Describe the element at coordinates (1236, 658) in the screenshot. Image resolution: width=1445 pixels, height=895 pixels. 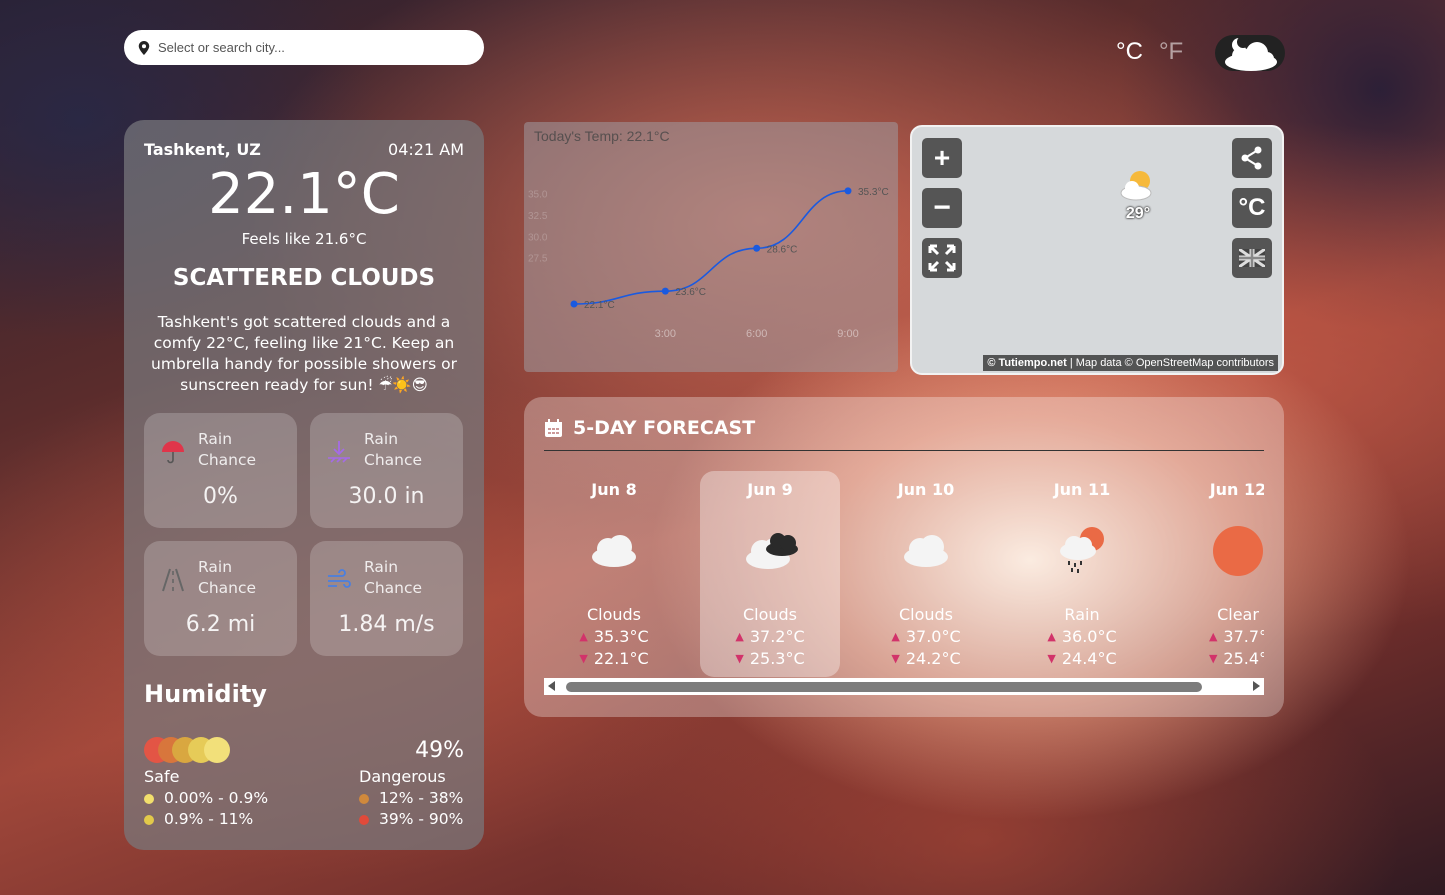
I see `forecast-low: ▼ 25.4°` at that location.